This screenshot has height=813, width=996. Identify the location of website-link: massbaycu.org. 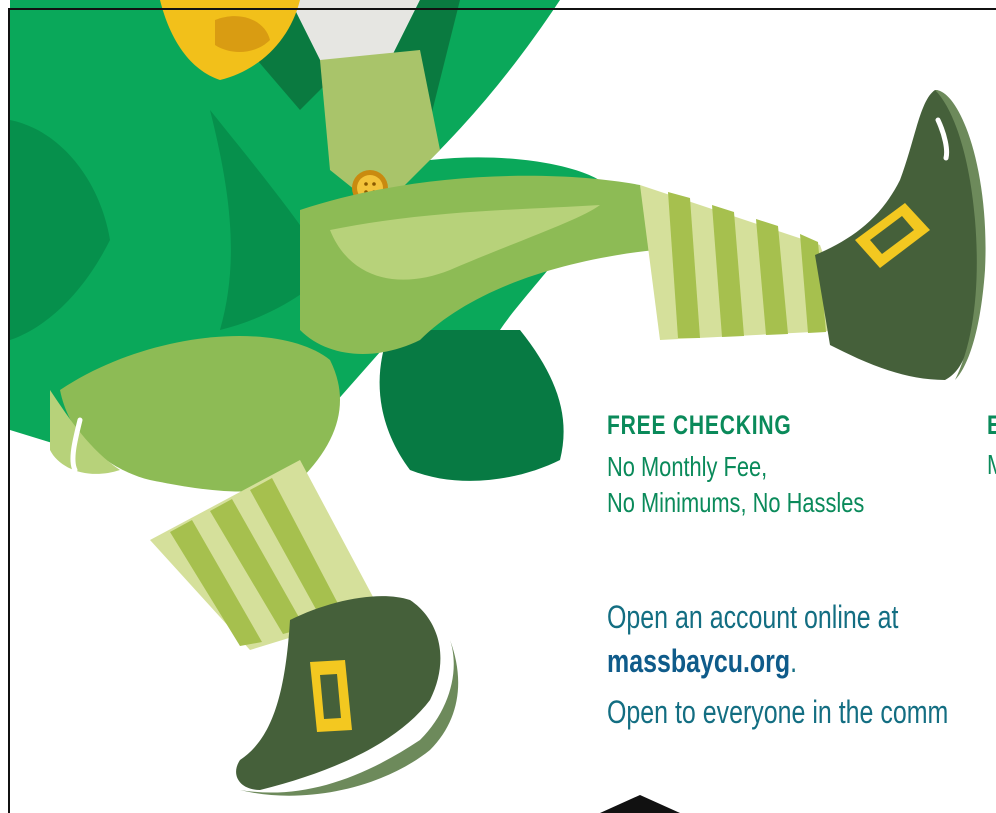
(698, 661).